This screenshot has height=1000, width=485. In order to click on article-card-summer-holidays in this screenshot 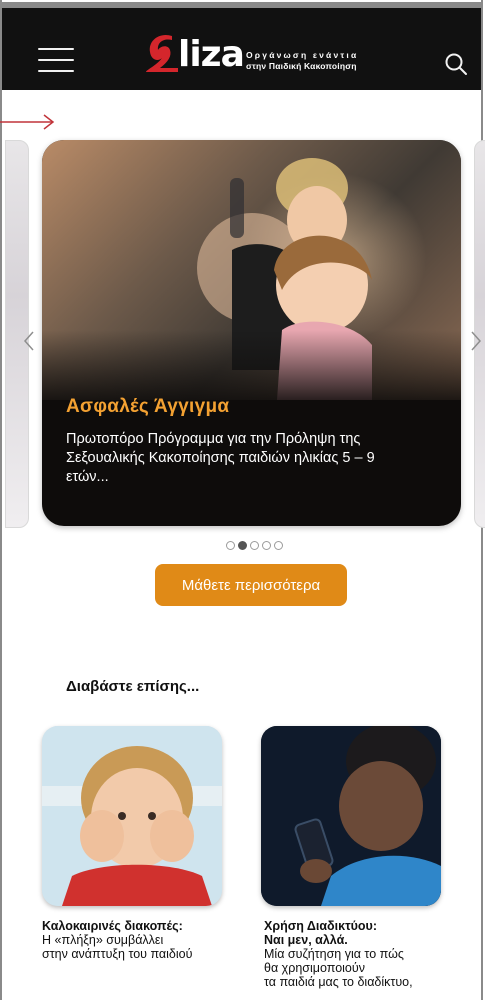, I will do `click(132, 816)`.